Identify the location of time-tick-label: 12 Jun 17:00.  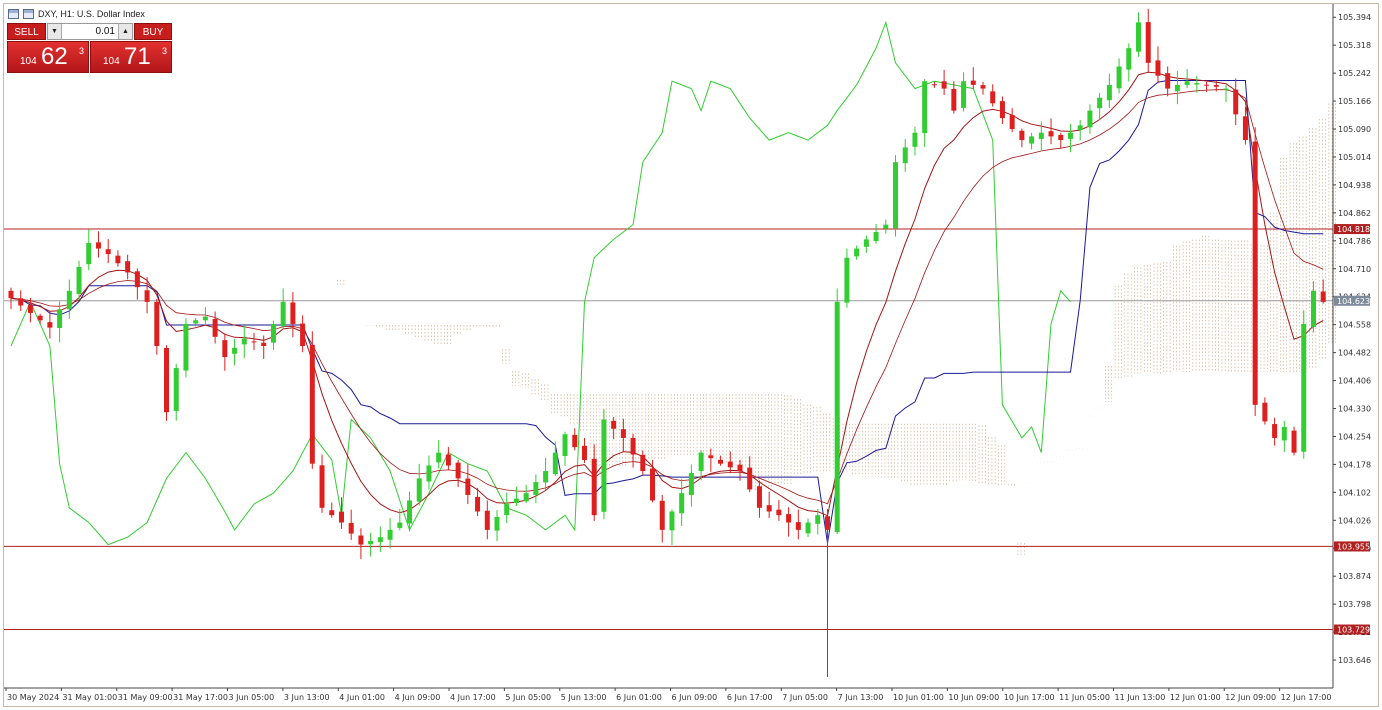
(1306, 697).